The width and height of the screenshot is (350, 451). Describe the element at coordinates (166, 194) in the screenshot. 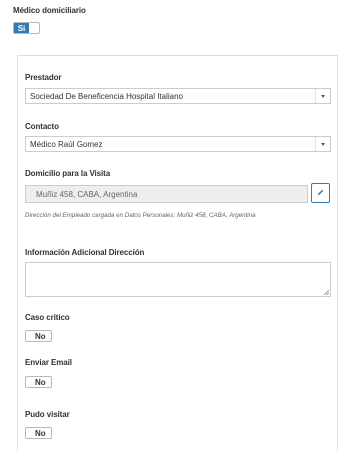

I see `domicilio-input: Muñiz 458, CABA, Argentina` at that location.